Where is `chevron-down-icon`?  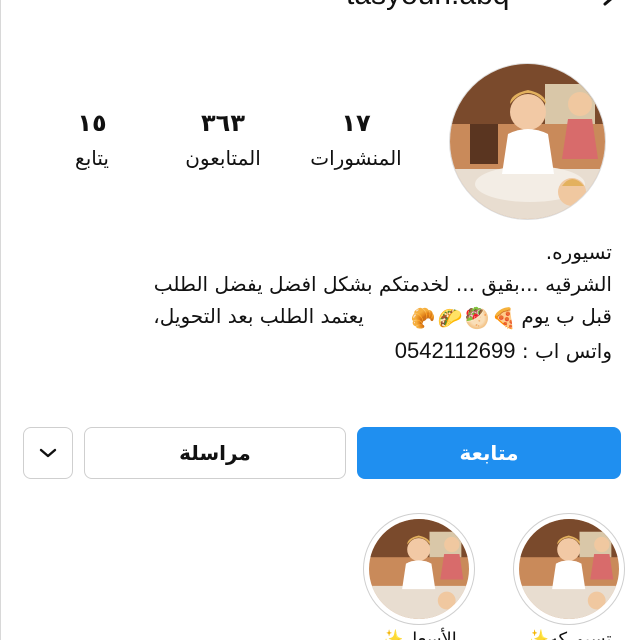
chevron-down-icon is located at coordinates (48, 453).